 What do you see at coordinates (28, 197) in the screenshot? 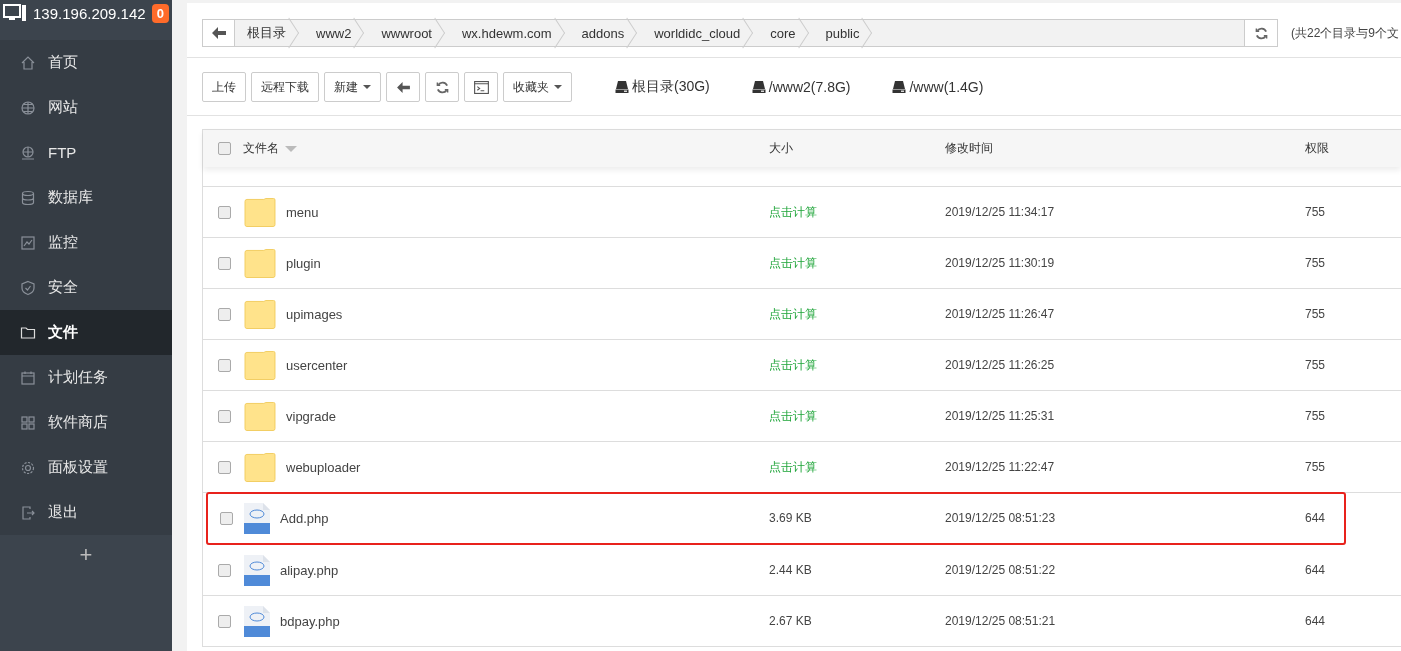
I see `database-icon` at bounding box center [28, 197].